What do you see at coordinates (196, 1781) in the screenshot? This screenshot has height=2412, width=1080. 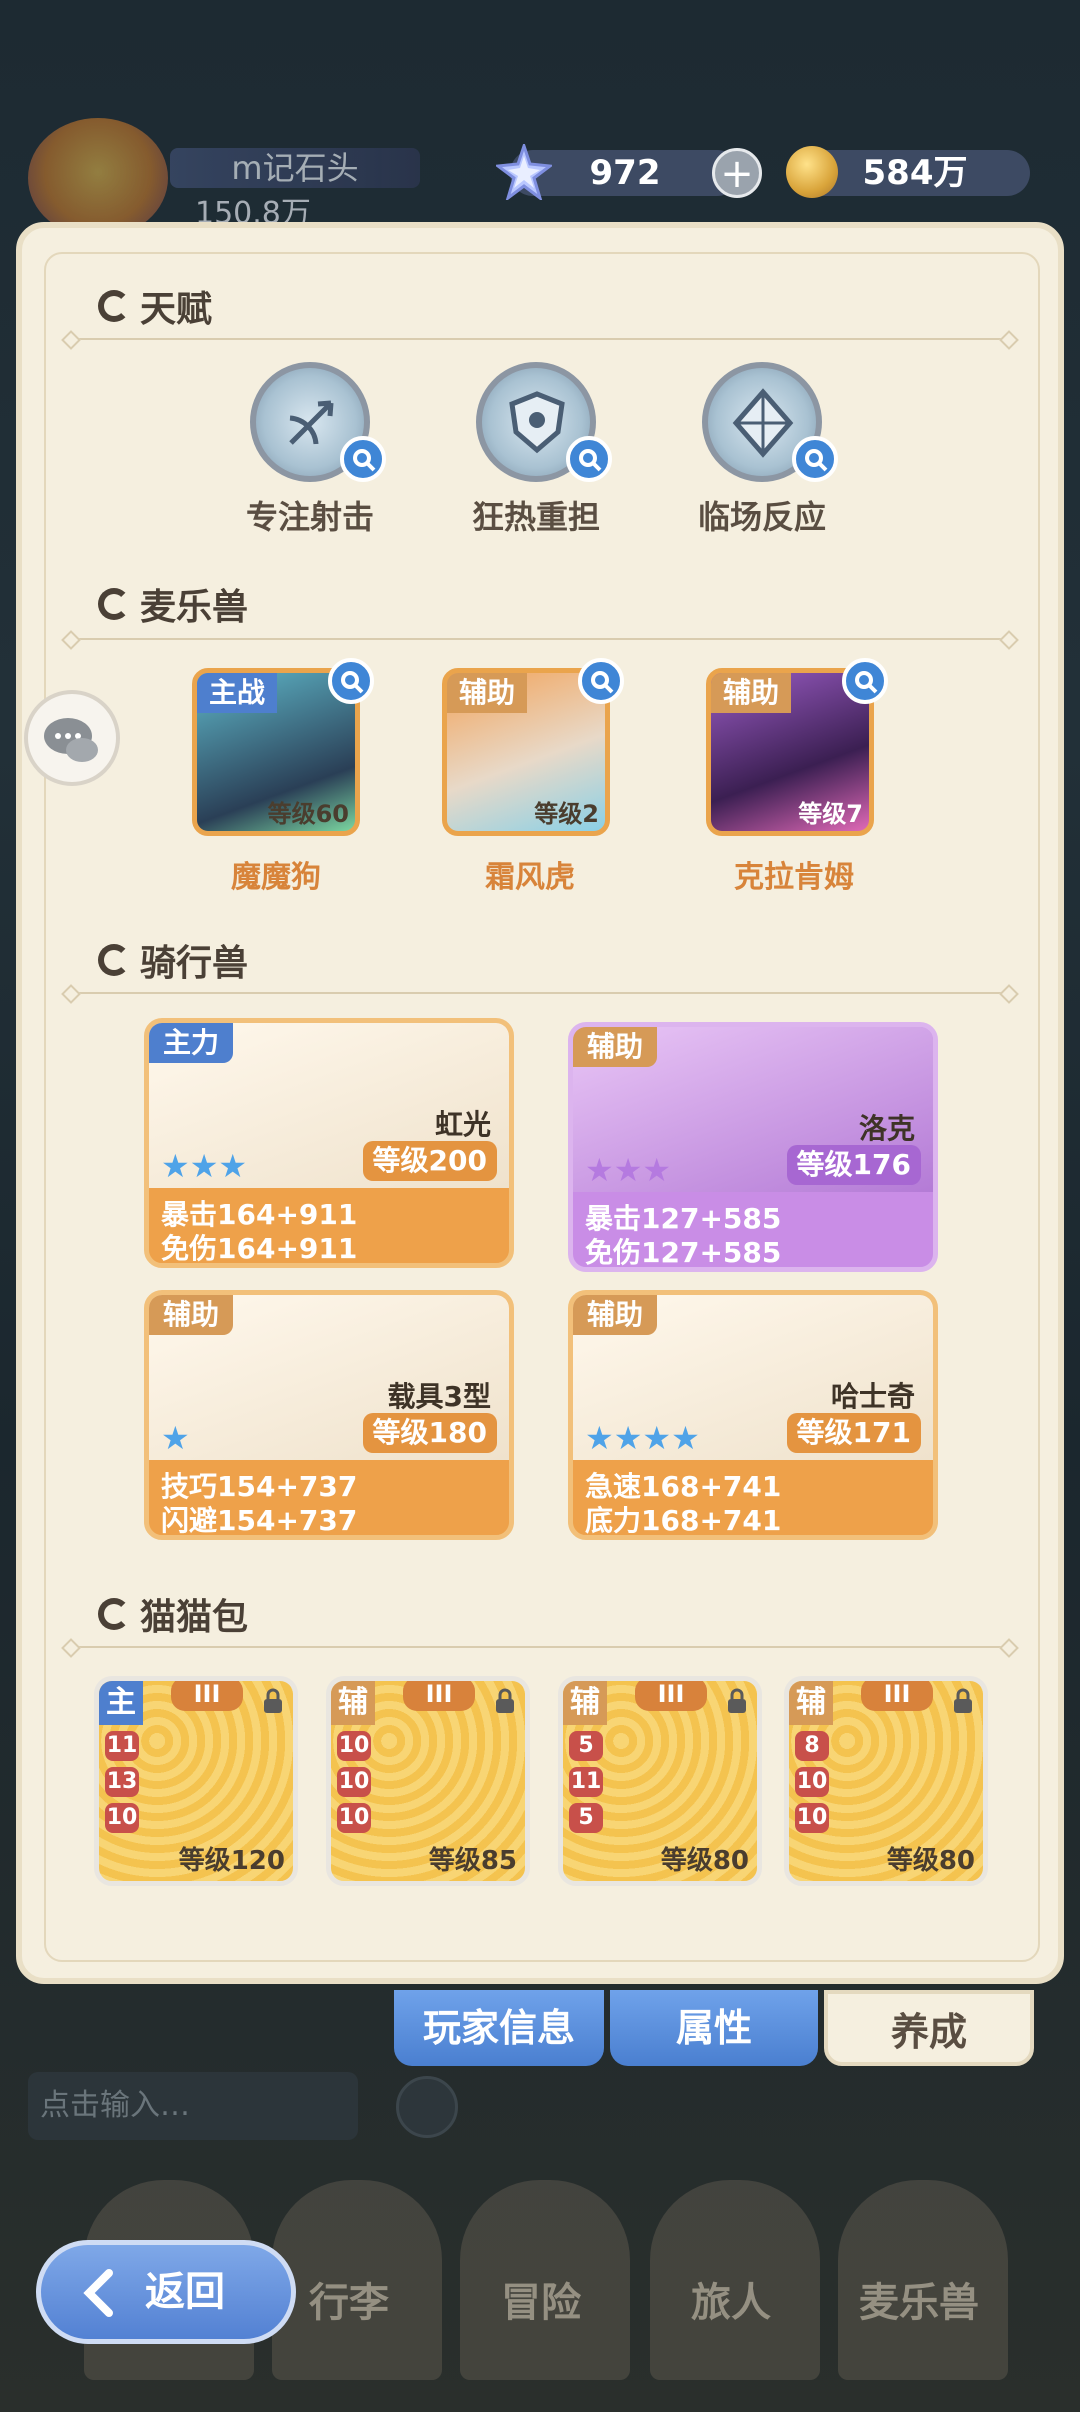 I see `catpack-card: 主 III 11 13 10 等级120` at bounding box center [196, 1781].